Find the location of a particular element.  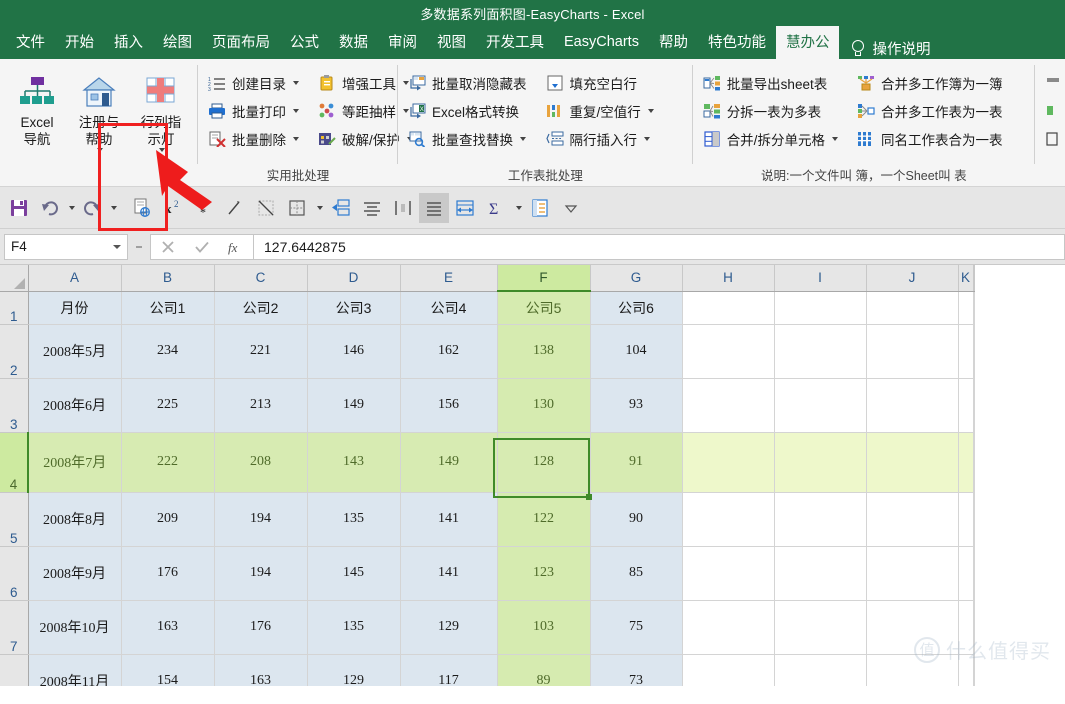

name-box: F4 is located at coordinates (66, 246).